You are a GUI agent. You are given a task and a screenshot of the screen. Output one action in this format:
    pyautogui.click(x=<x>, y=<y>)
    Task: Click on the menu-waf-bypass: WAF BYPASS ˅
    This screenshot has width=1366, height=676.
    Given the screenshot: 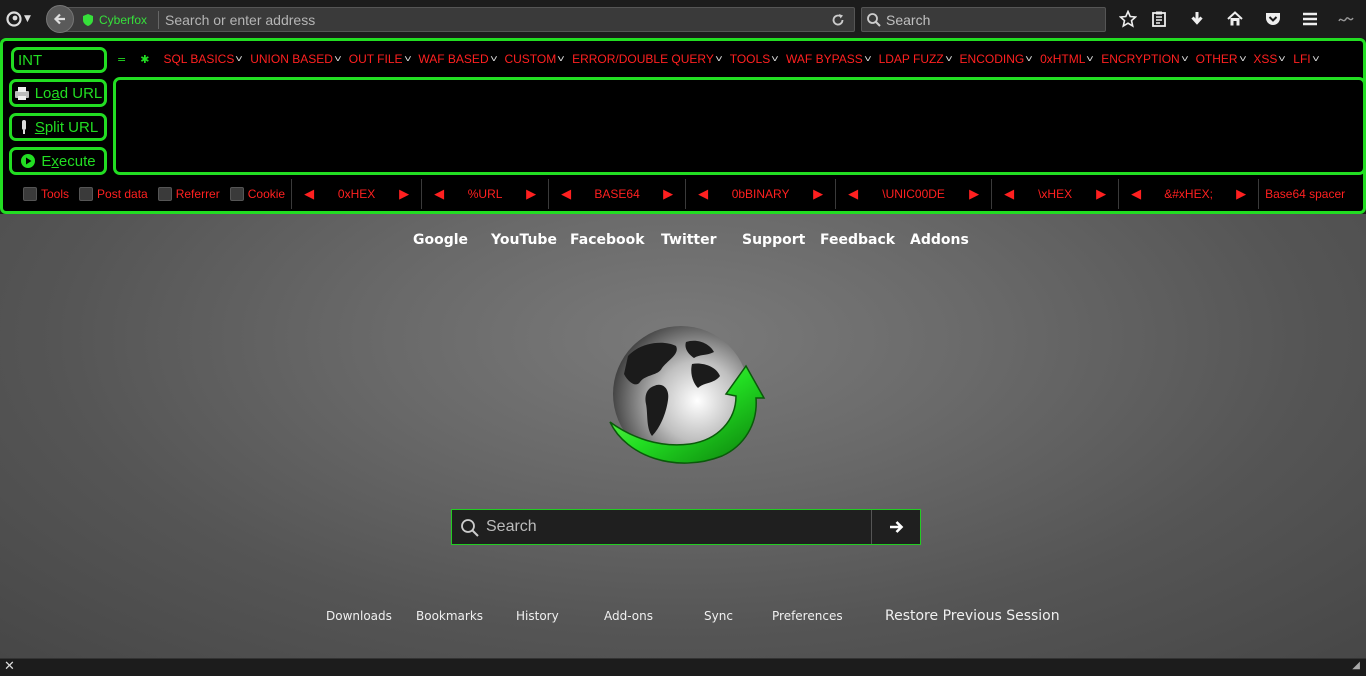 What is the action you would take?
    pyautogui.click(x=828, y=59)
    